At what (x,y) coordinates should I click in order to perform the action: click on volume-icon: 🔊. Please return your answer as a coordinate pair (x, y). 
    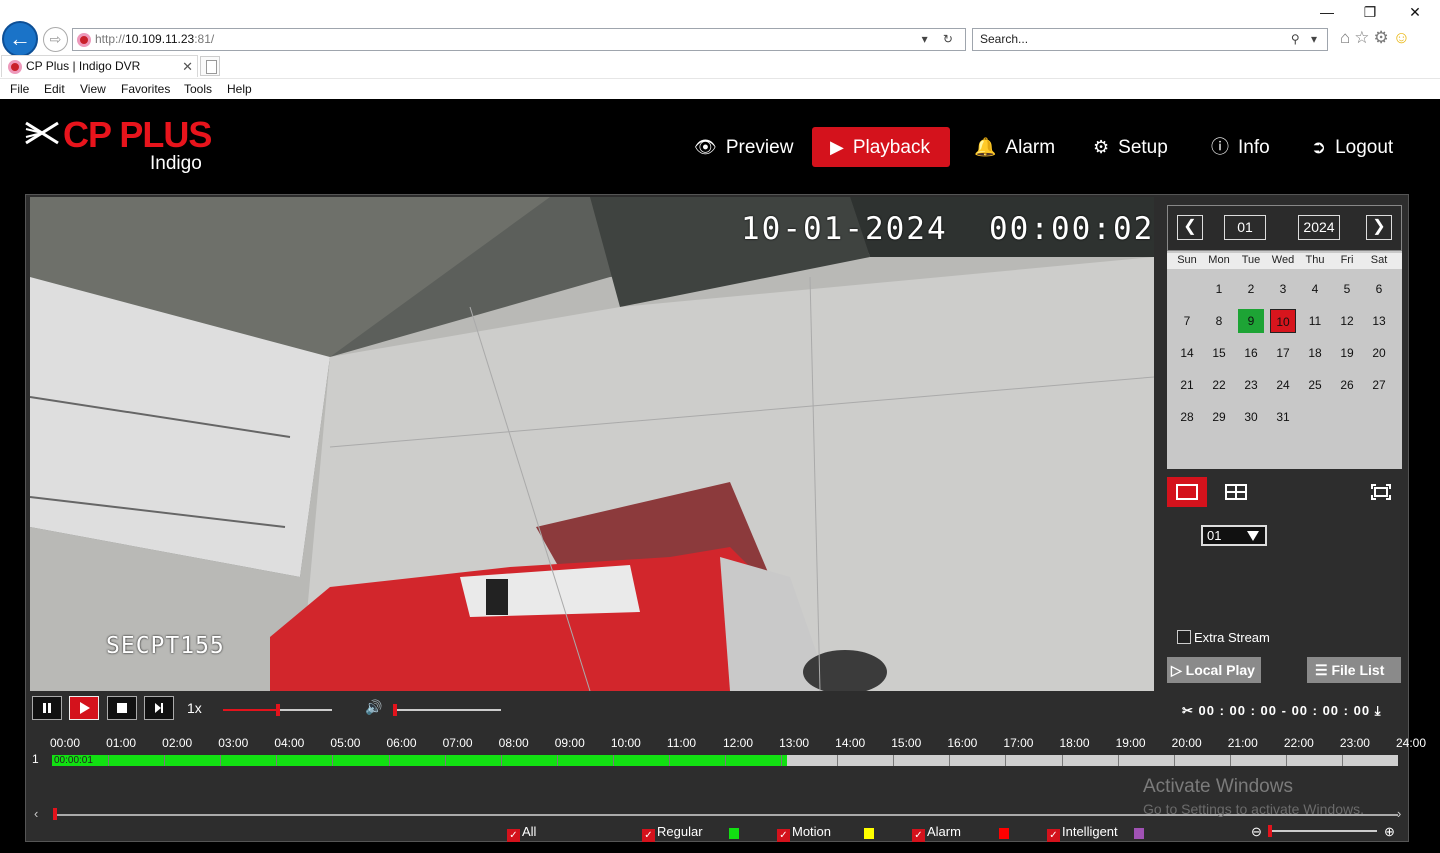
    Looking at the image, I should click on (373, 707).